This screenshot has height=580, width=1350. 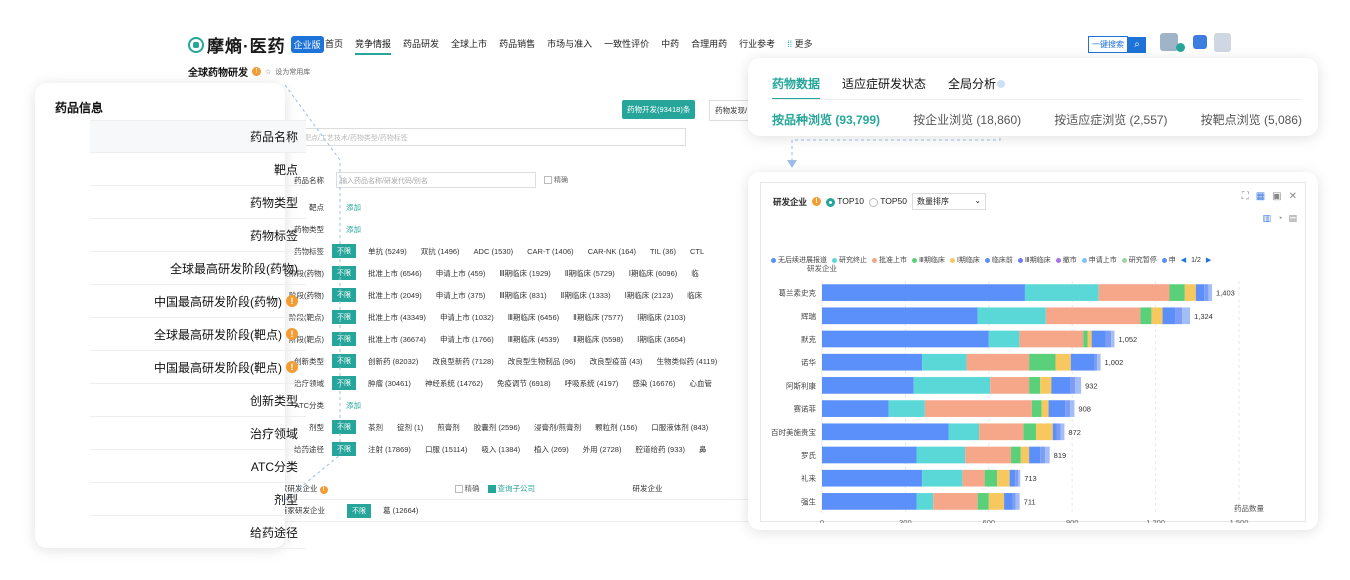 I want to click on filter-option: 申请上市 (459), so click(x=461, y=273).